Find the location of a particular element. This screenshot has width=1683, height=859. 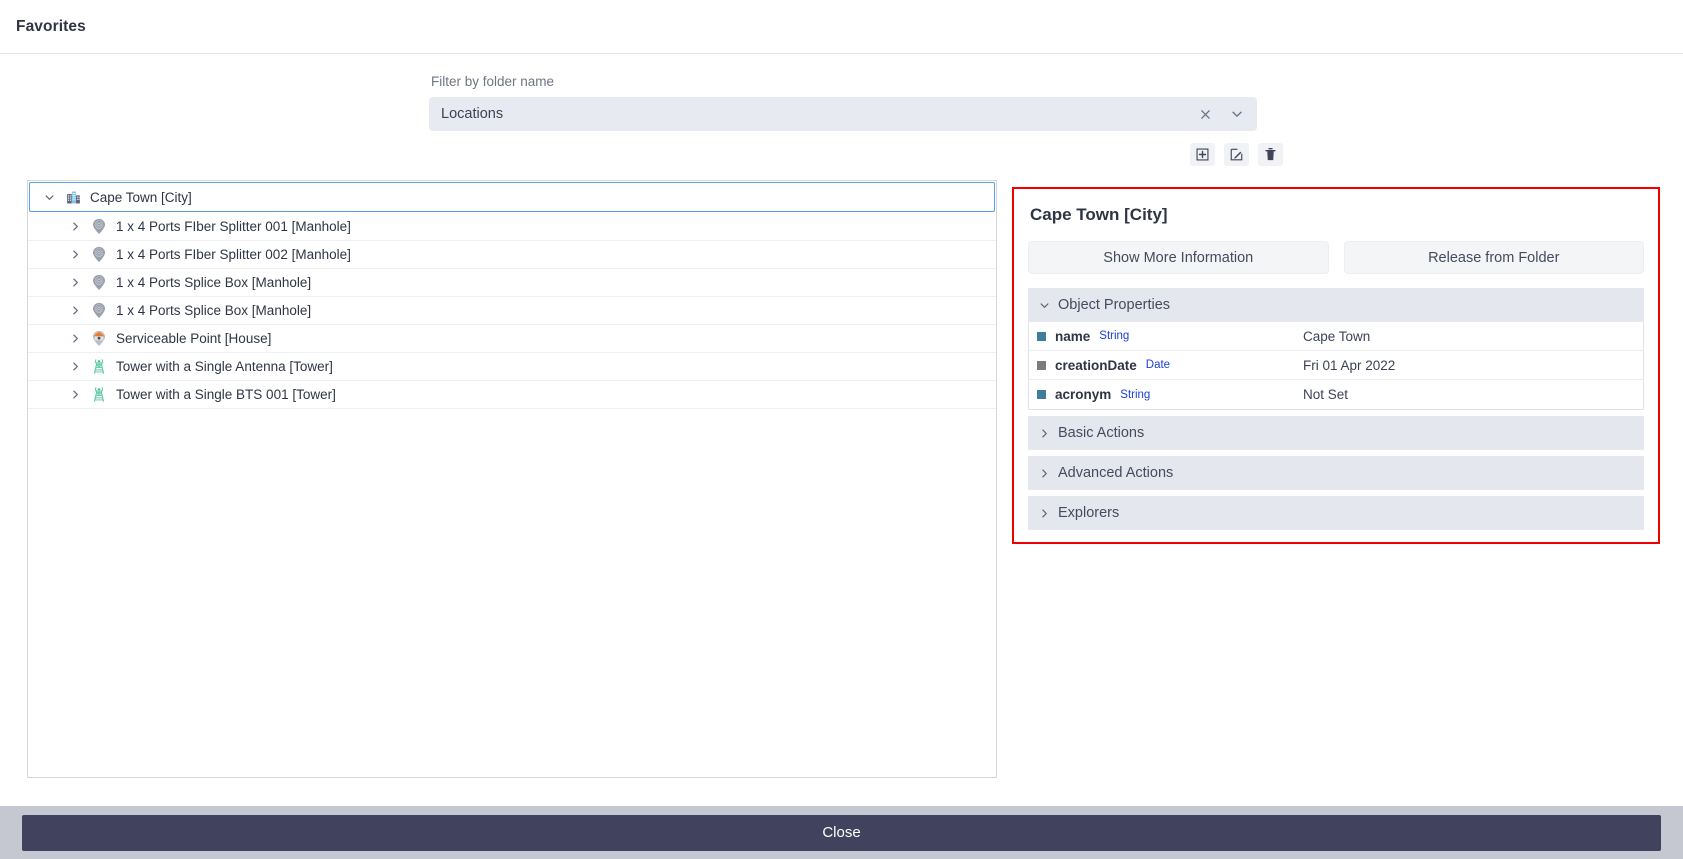

object-properties-header: Object Properties is located at coordinates (1336, 305).